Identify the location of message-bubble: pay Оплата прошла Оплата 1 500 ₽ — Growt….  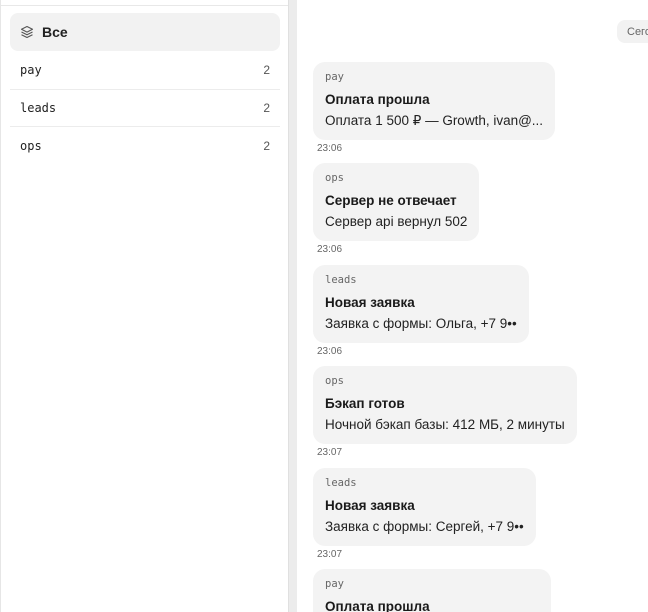
(434, 101).